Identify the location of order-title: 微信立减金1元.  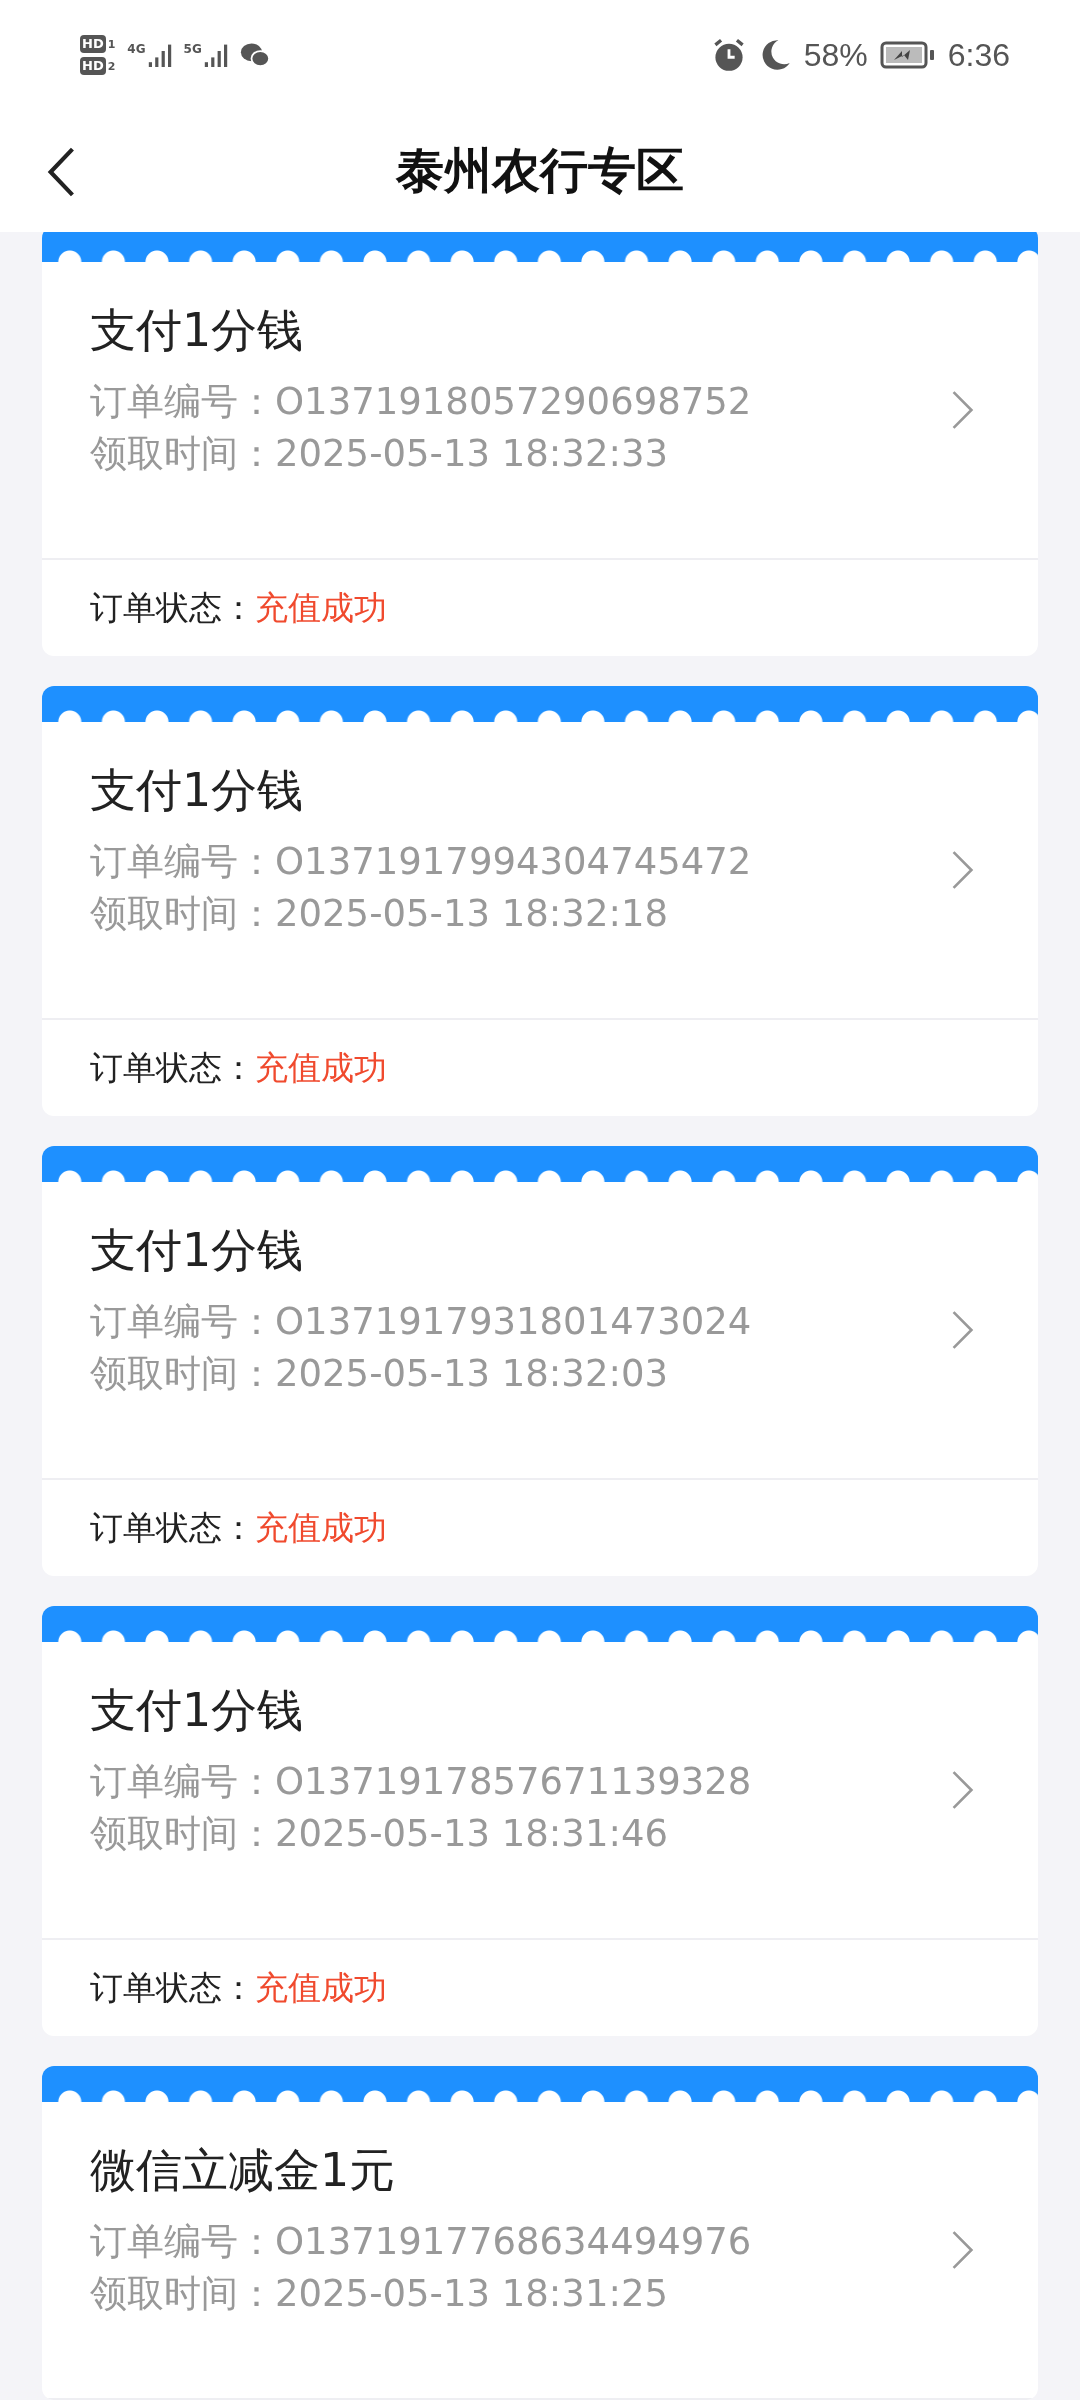
(243, 2170).